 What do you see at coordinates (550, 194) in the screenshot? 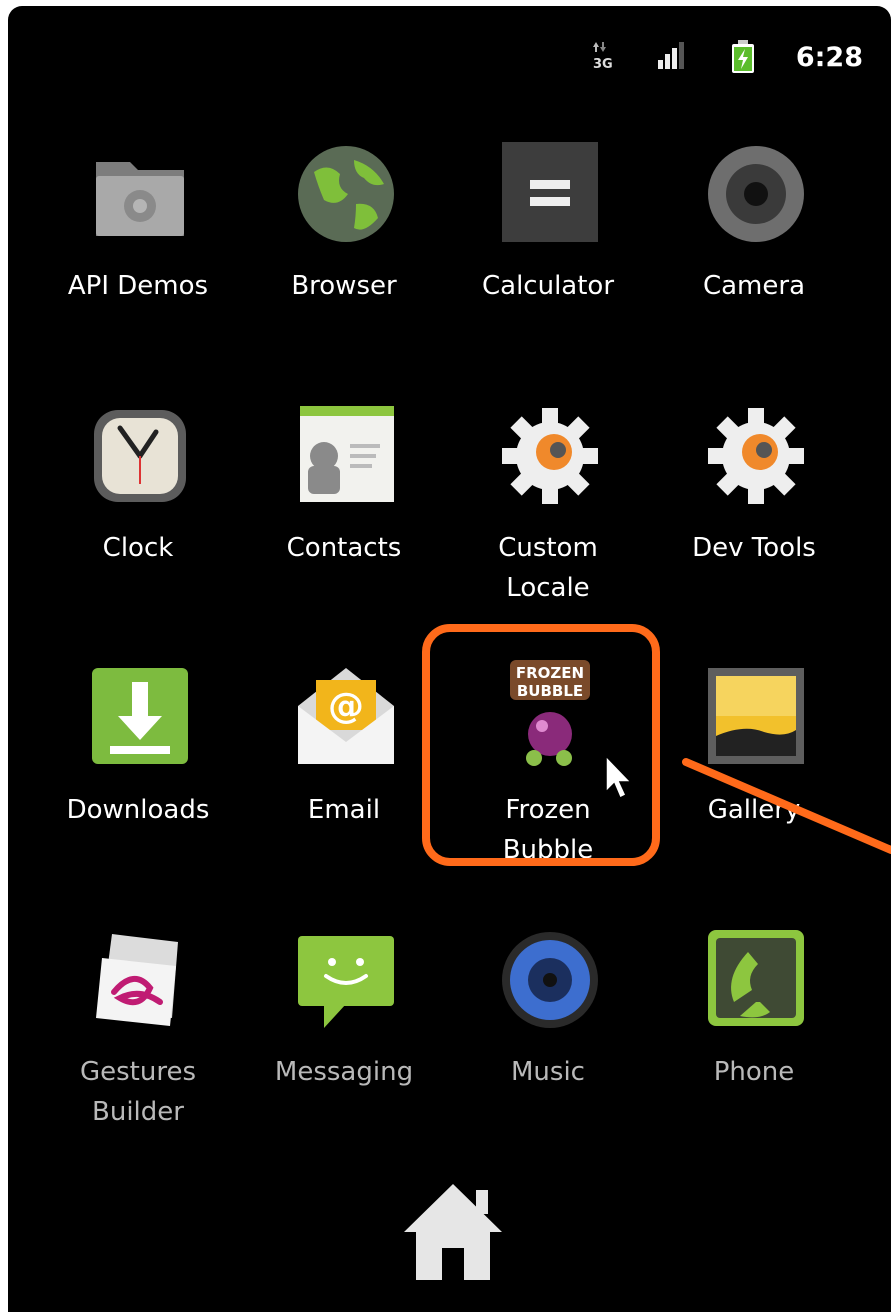
I see `calculator-icon` at bounding box center [550, 194].